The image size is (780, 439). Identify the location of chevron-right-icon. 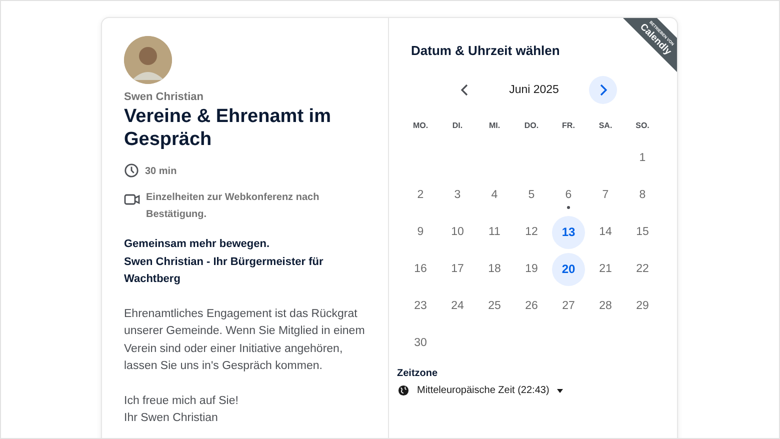
(603, 90).